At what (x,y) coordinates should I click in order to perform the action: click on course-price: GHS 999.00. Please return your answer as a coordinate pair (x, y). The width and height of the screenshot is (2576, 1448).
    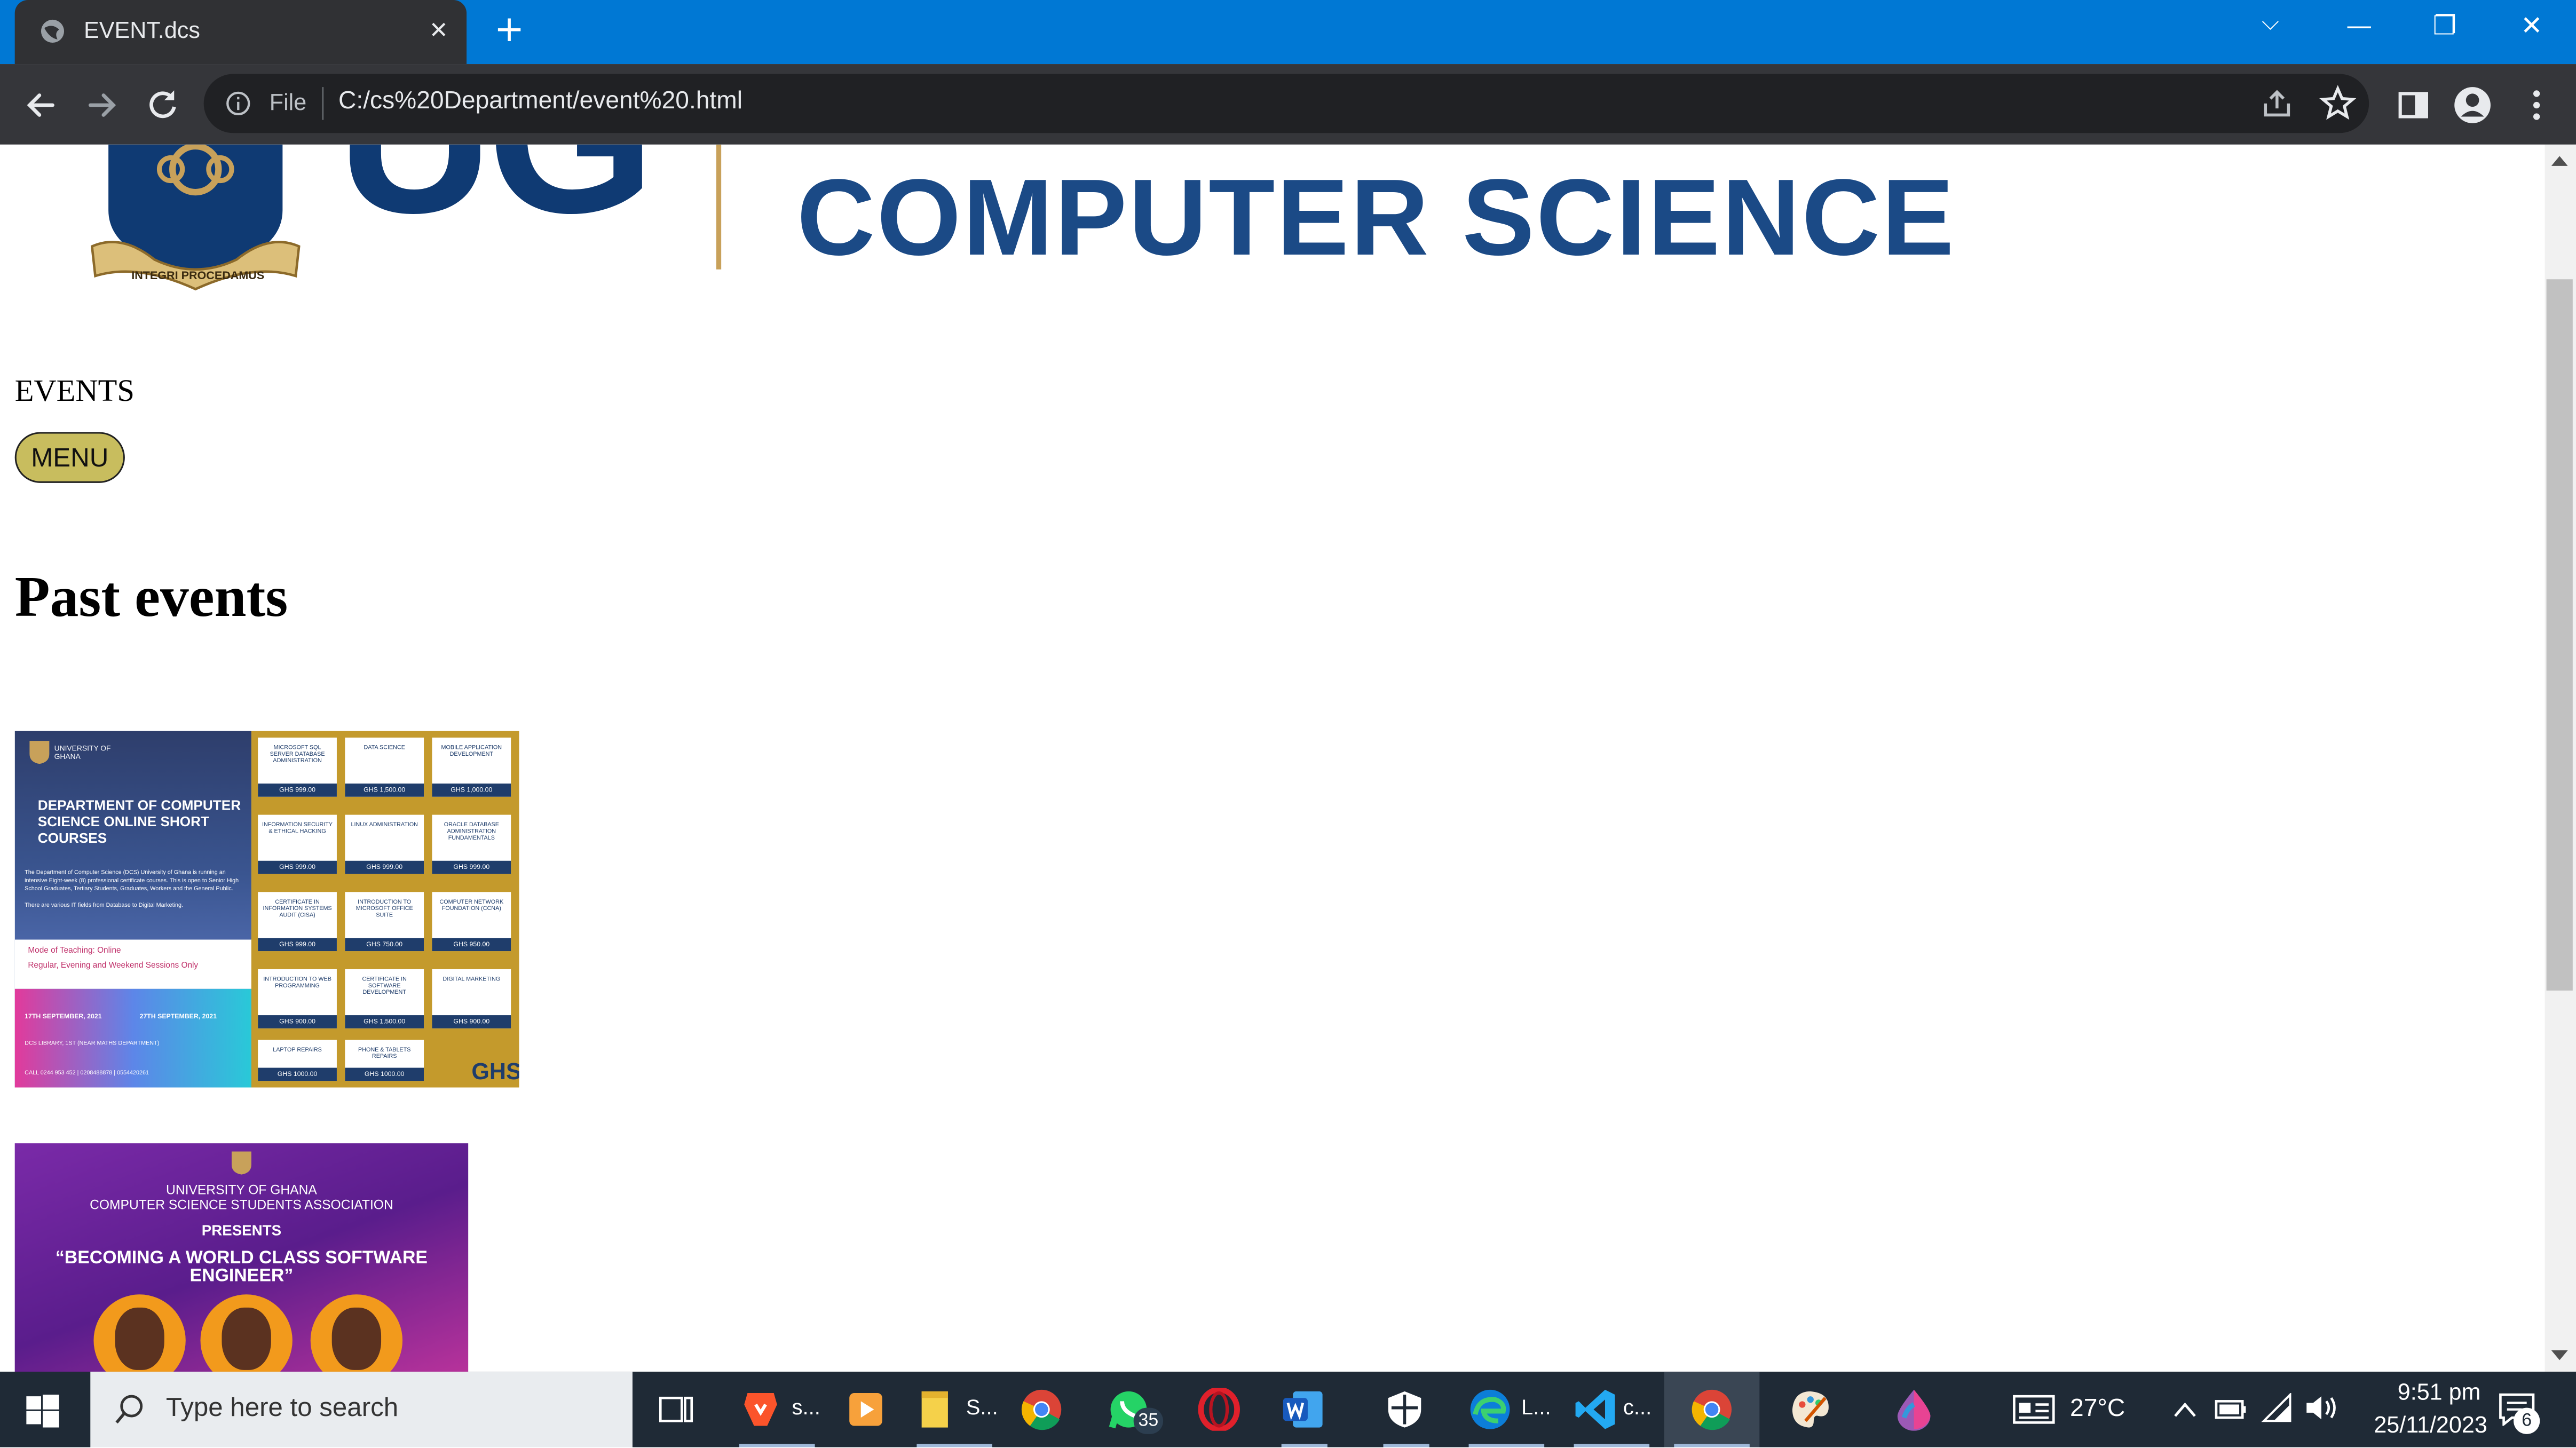
    Looking at the image, I should click on (297, 945).